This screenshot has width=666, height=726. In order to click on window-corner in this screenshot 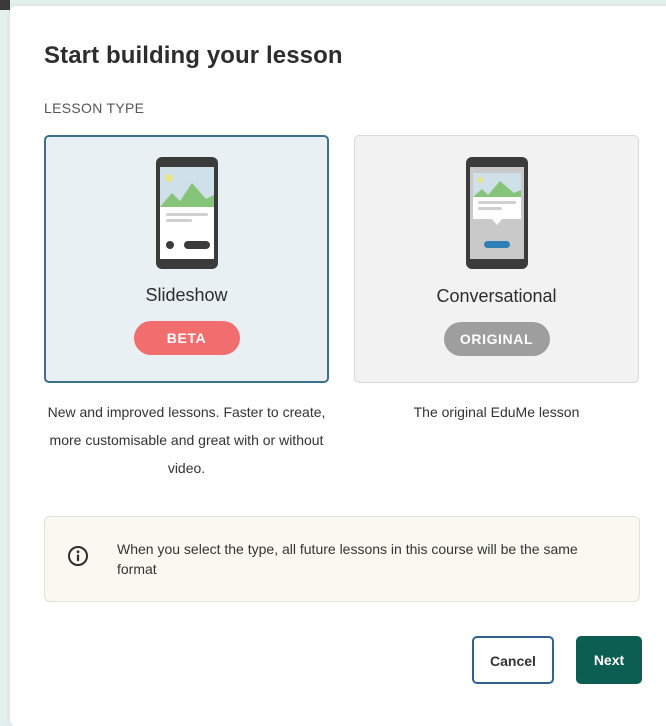, I will do `click(5, 5)`.